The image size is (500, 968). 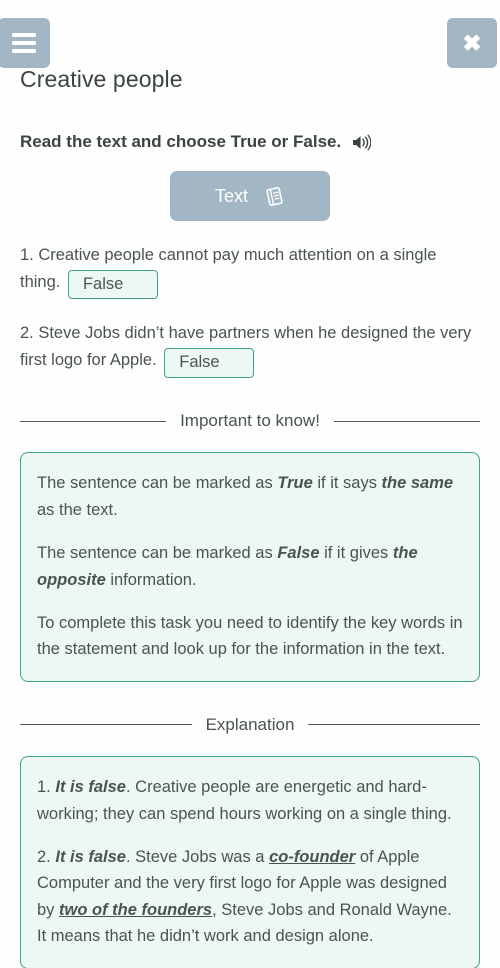 What do you see at coordinates (347, 483) in the screenshot?
I see `text-fragment: if it says` at bounding box center [347, 483].